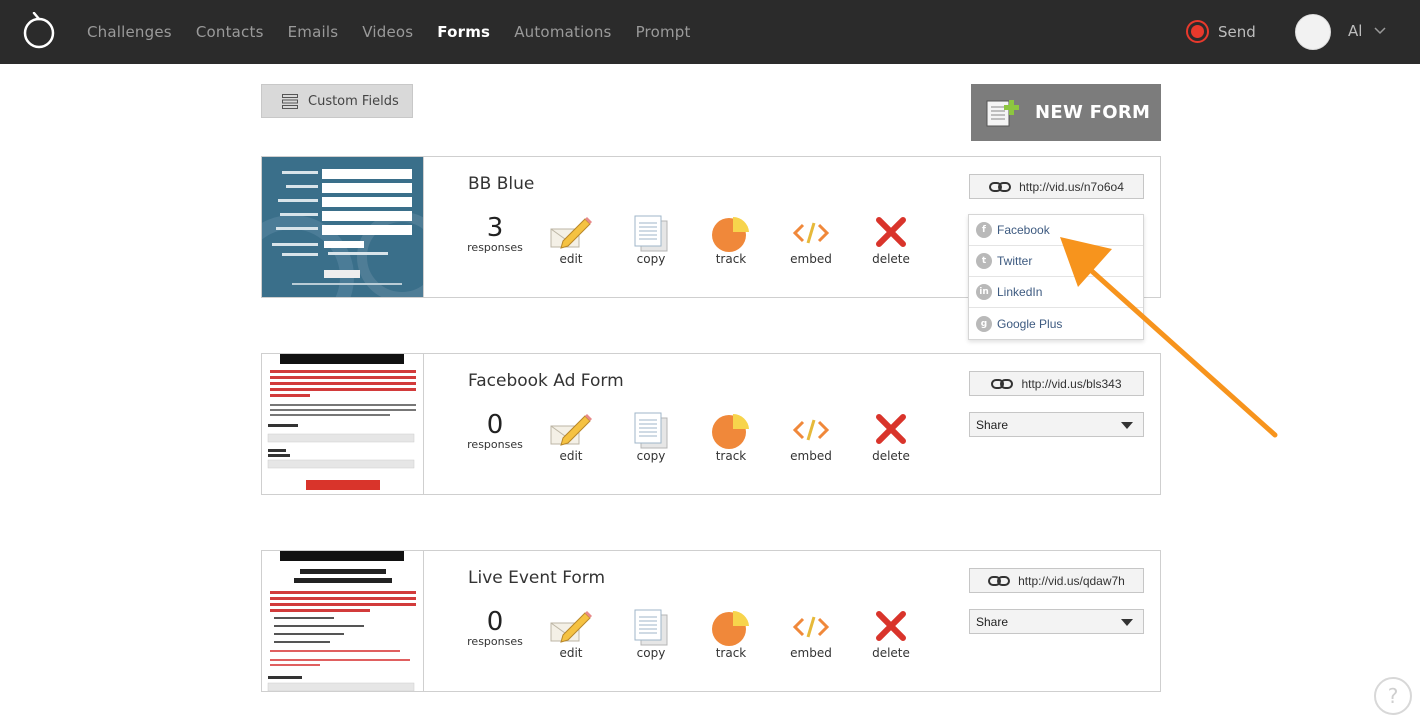 This screenshot has width=1420, height=723. Describe the element at coordinates (1020, 292) in the screenshot. I see `share-linkedin-label: LinkedIn` at that location.